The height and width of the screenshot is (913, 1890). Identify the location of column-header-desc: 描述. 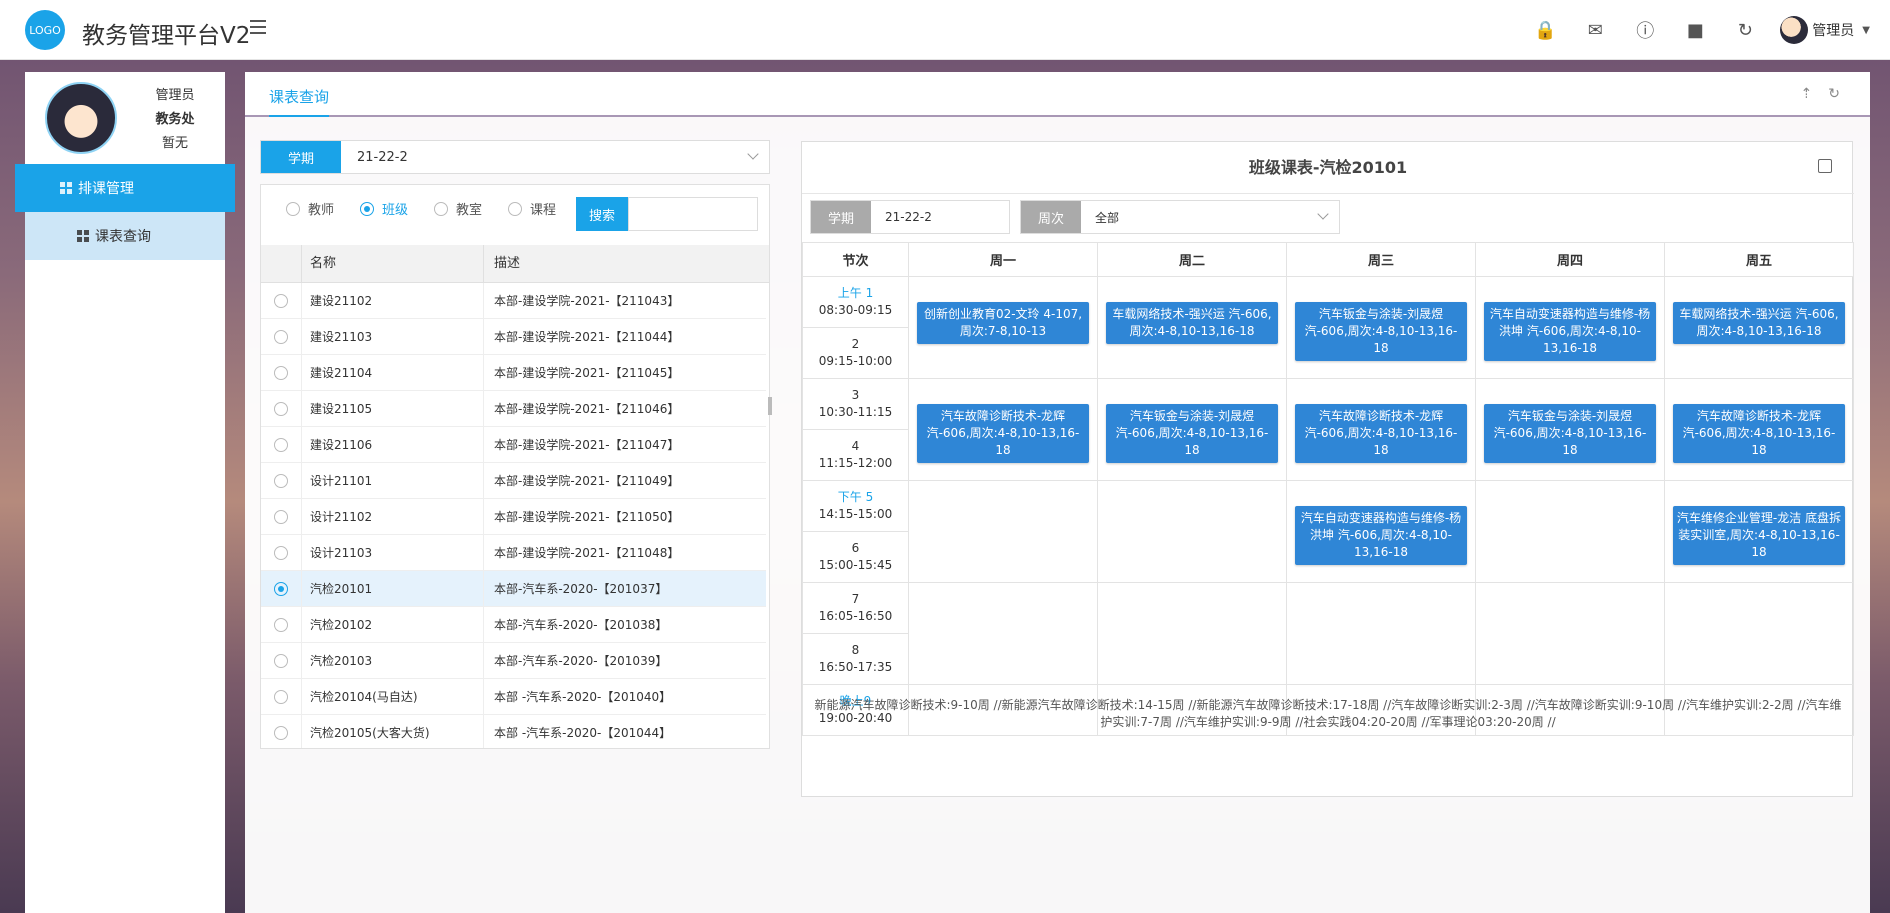
(626, 263).